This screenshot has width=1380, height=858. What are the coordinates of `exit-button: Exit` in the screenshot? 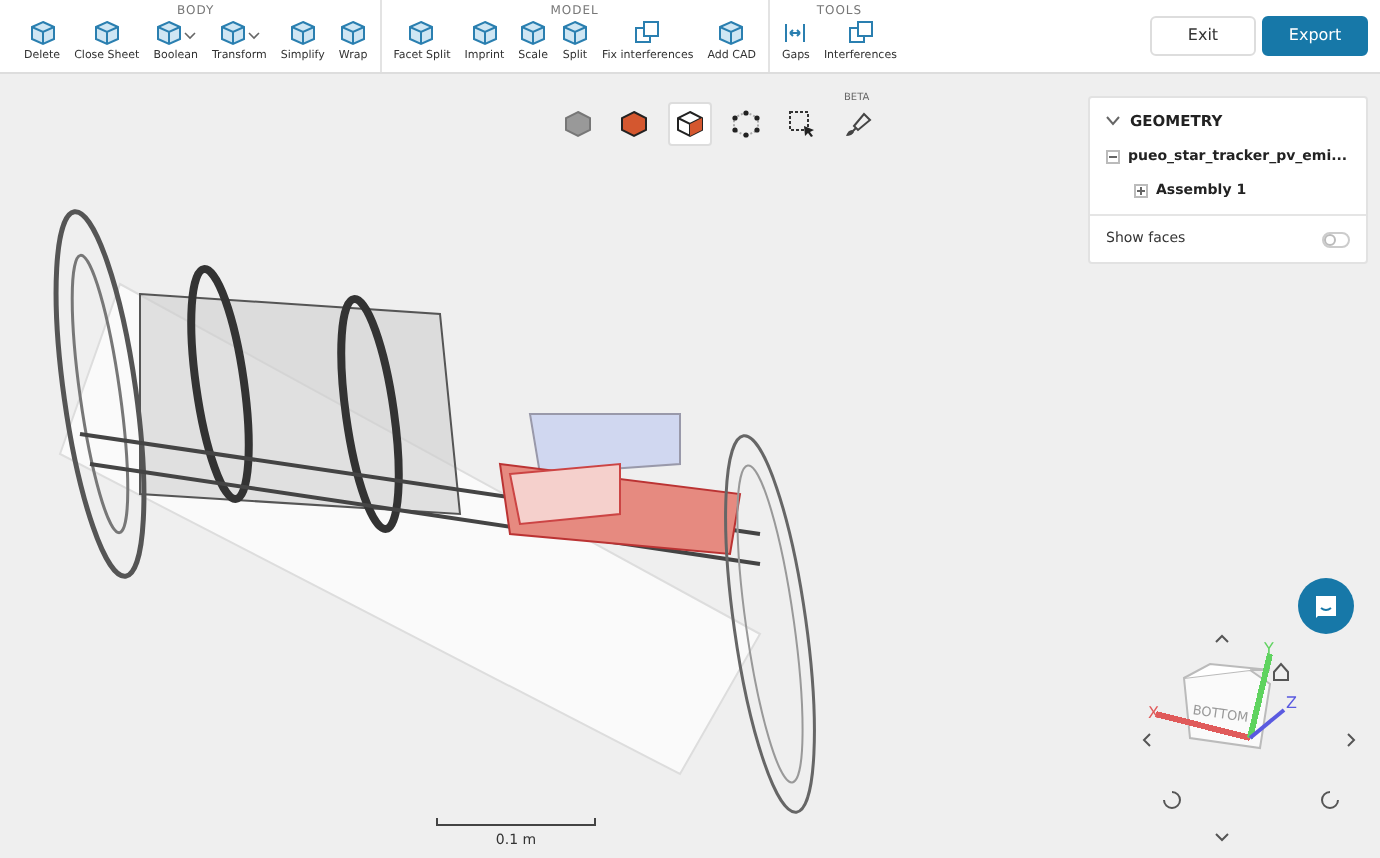 It's located at (1203, 36).